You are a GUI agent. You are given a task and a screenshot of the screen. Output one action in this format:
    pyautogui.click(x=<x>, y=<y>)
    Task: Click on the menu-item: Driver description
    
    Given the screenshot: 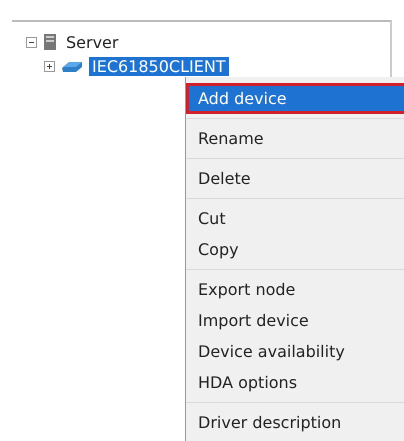 What is the action you would take?
    pyautogui.click(x=295, y=422)
    